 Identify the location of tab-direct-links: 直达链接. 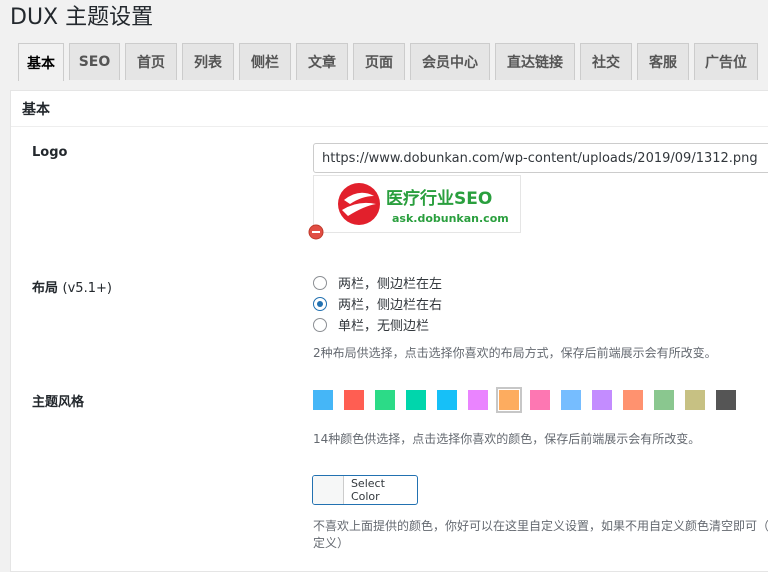
(535, 61).